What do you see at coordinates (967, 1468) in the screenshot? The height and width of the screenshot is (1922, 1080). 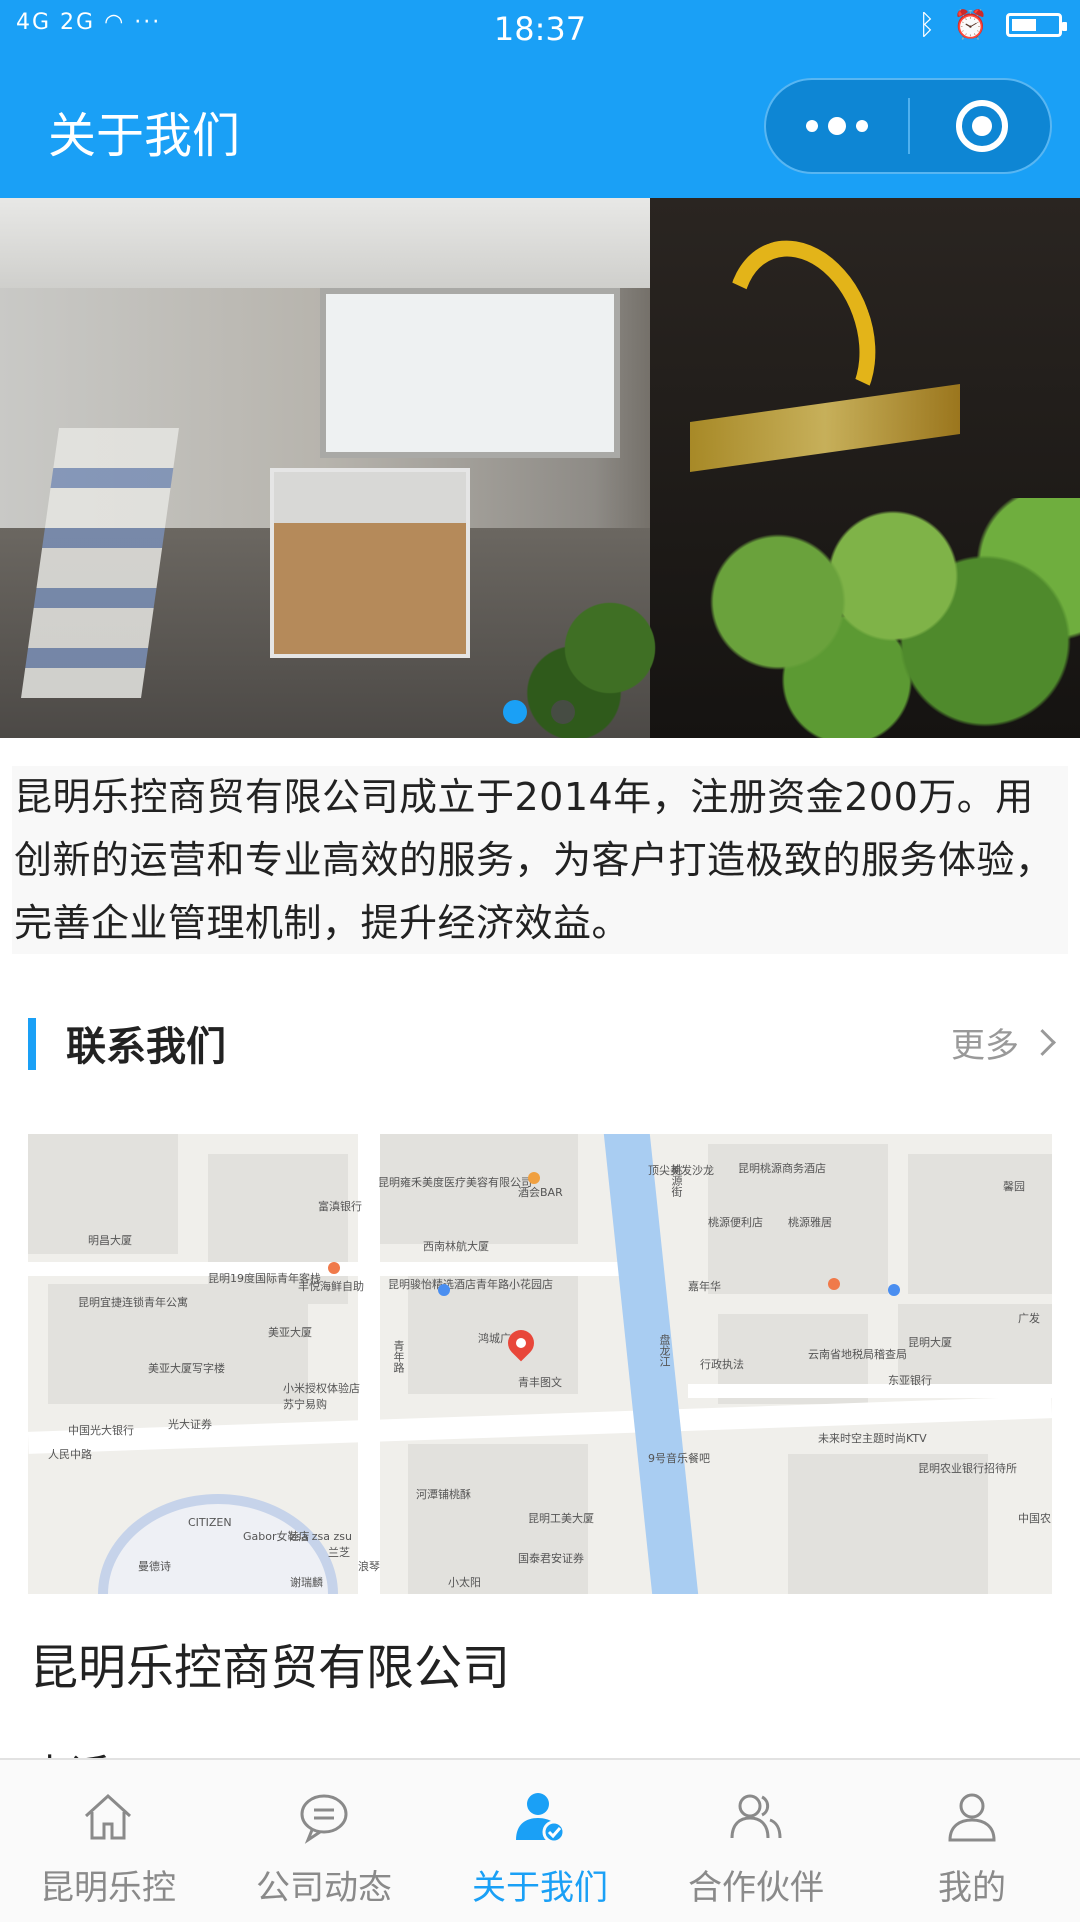 I see `map-label: 昆明农业银行招待所` at bounding box center [967, 1468].